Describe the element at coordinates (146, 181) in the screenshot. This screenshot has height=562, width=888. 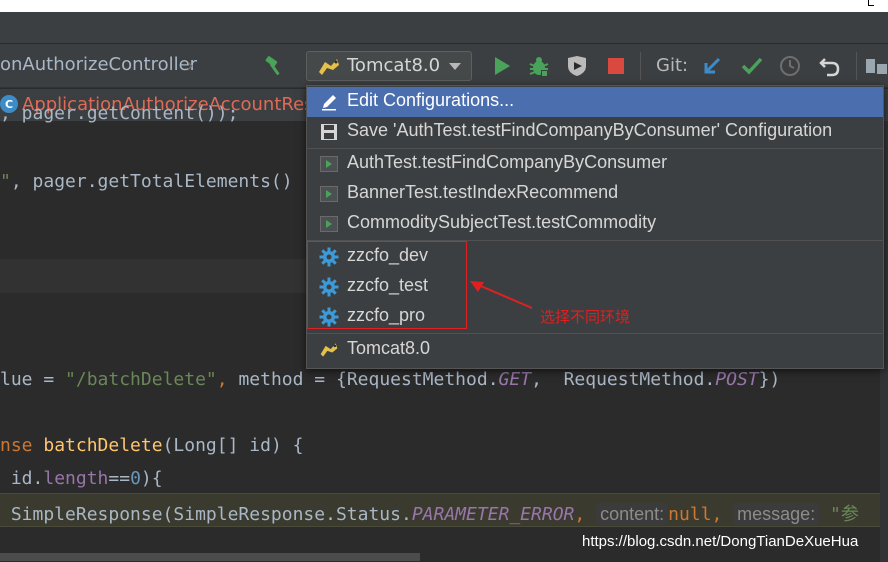
I see `code-line: ", pager.getTotalElements()` at that location.